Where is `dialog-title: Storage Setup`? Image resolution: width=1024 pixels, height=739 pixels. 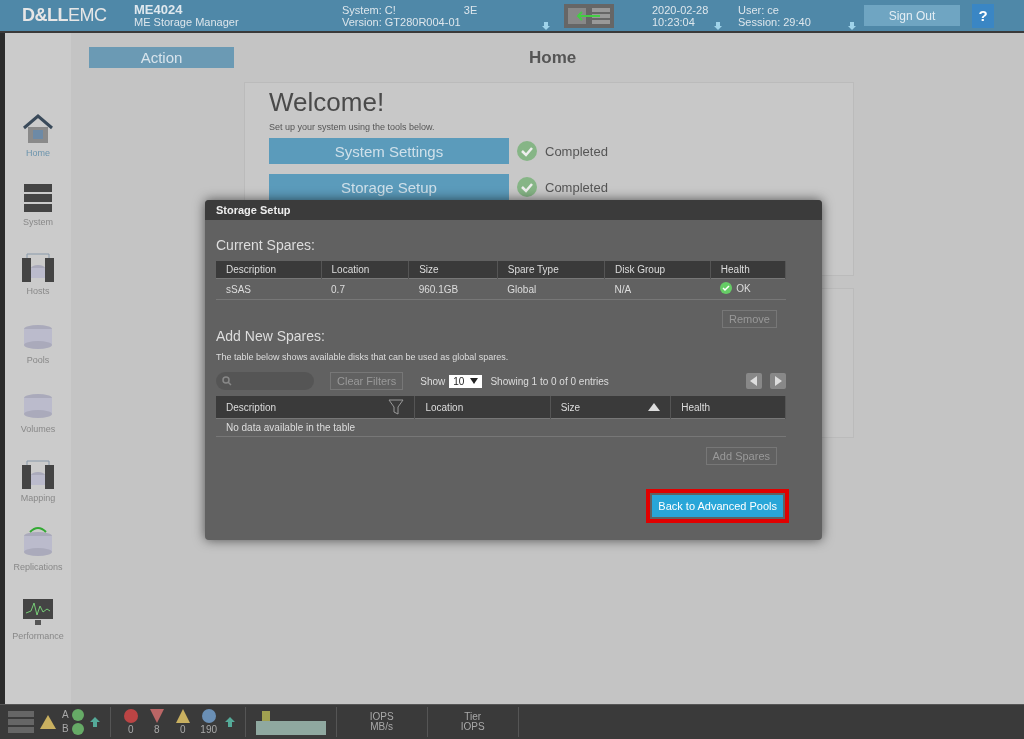 dialog-title: Storage Setup is located at coordinates (513, 210).